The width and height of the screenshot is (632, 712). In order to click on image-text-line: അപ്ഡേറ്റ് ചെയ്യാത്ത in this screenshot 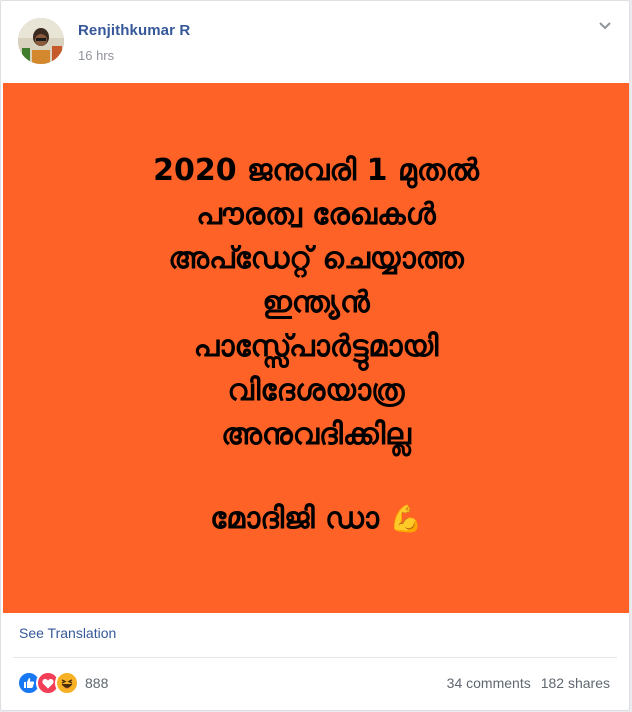, I will do `click(316, 258)`.